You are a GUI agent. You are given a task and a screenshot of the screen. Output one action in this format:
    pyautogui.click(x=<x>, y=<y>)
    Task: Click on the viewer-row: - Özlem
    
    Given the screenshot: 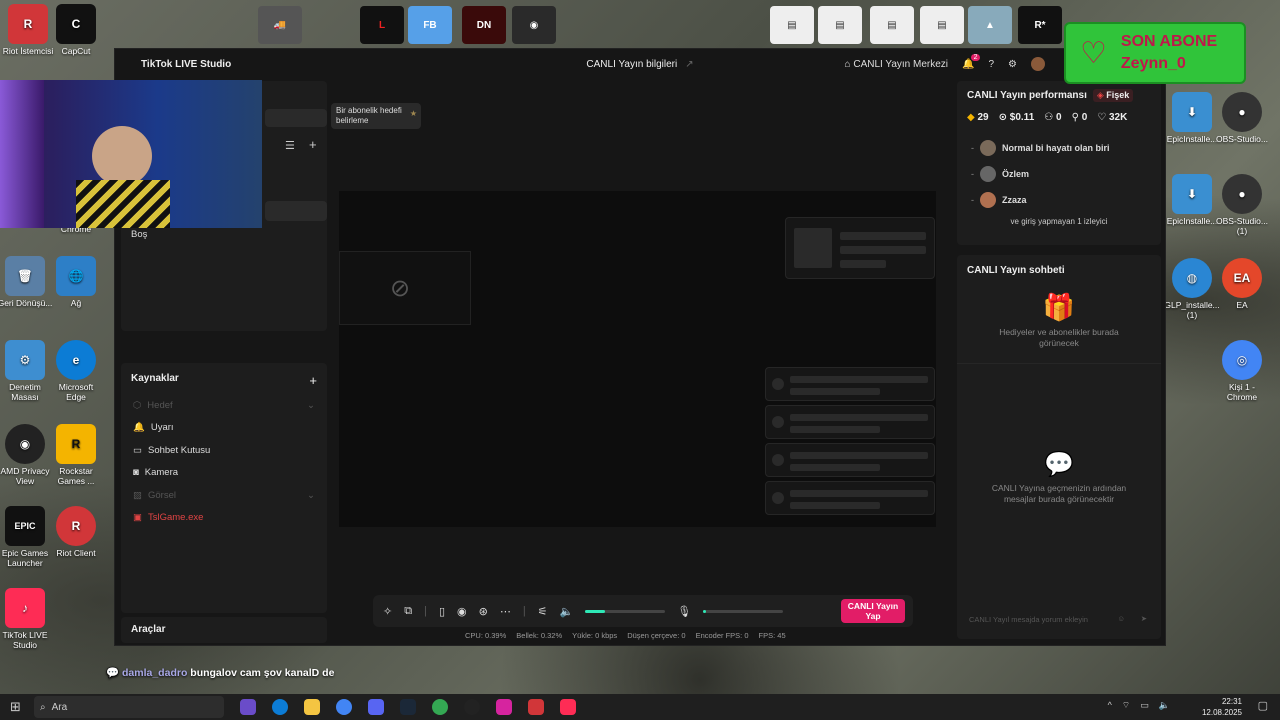 What is the action you would take?
    pyautogui.click(x=1059, y=174)
    